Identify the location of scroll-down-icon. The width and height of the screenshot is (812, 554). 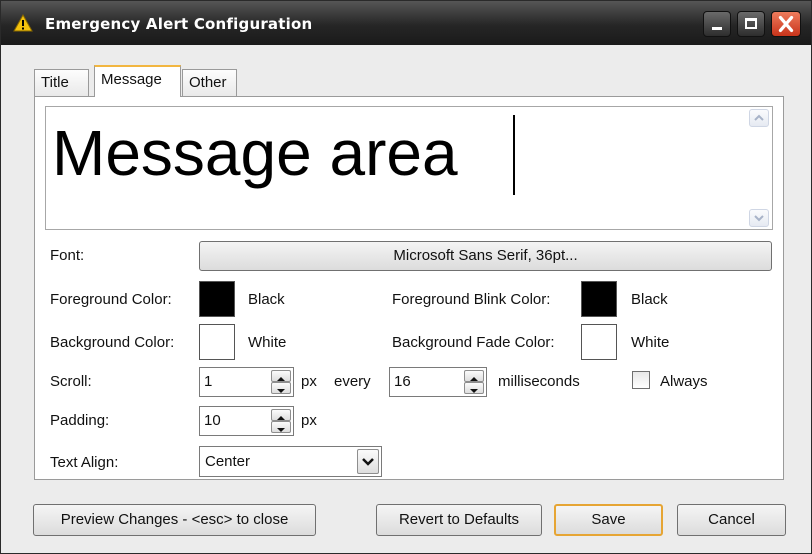
(759, 218).